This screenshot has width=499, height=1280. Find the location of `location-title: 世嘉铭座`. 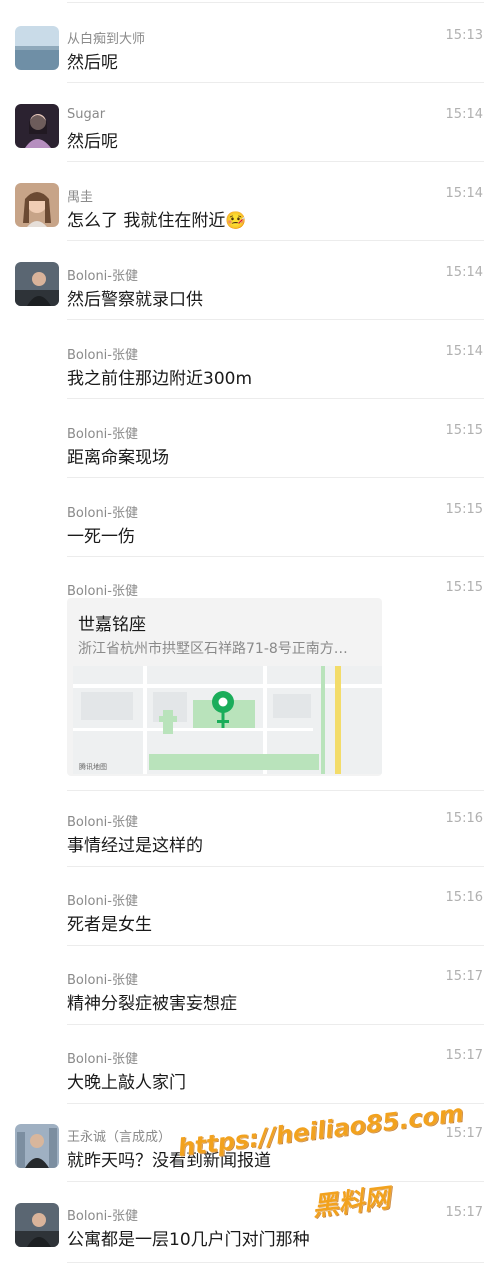

location-title: 世嘉铭座 is located at coordinates (112, 625).